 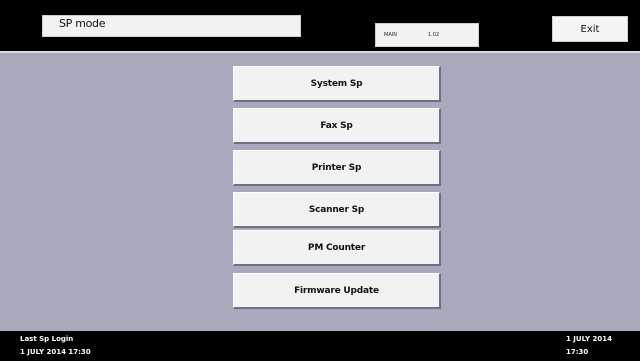 I want to click on pm-counter-button: PM Counter, so click(x=337, y=248).